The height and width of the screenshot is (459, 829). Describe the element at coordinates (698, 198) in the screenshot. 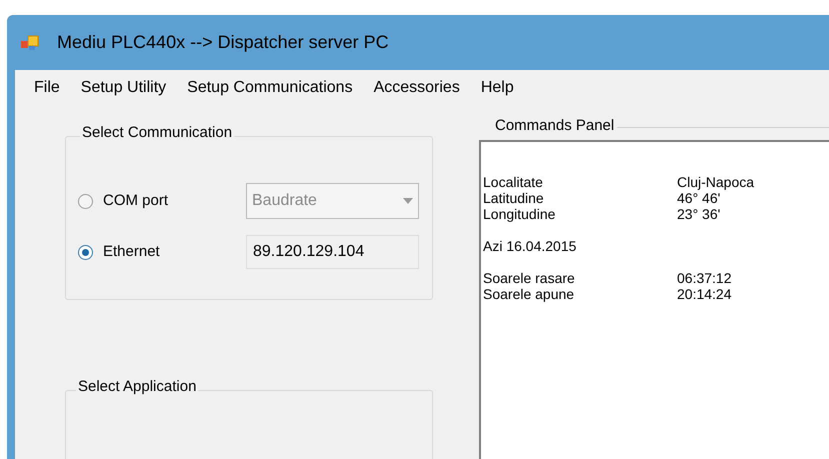

I see `info-value: 46° 46'` at that location.